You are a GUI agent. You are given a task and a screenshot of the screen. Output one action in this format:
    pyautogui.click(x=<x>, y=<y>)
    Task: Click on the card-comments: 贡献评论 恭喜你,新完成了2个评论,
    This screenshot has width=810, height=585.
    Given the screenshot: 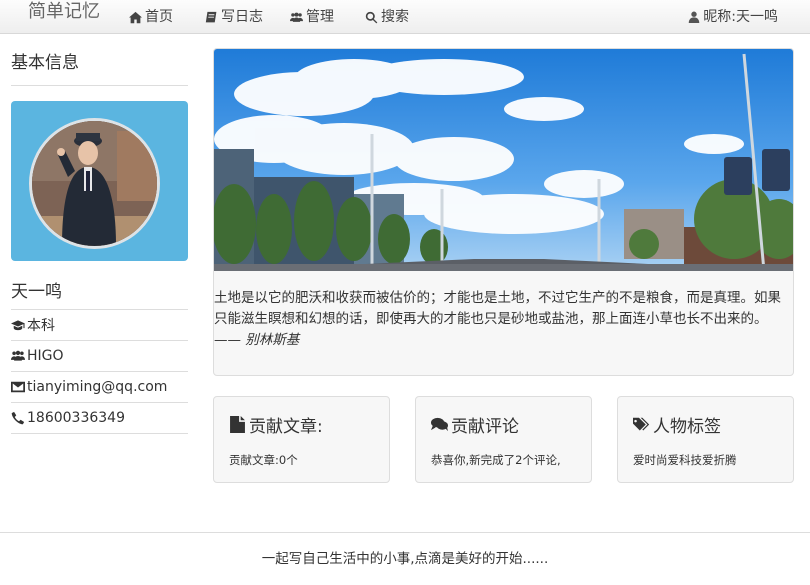 What is the action you would take?
    pyautogui.click(x=503, y=439)
    